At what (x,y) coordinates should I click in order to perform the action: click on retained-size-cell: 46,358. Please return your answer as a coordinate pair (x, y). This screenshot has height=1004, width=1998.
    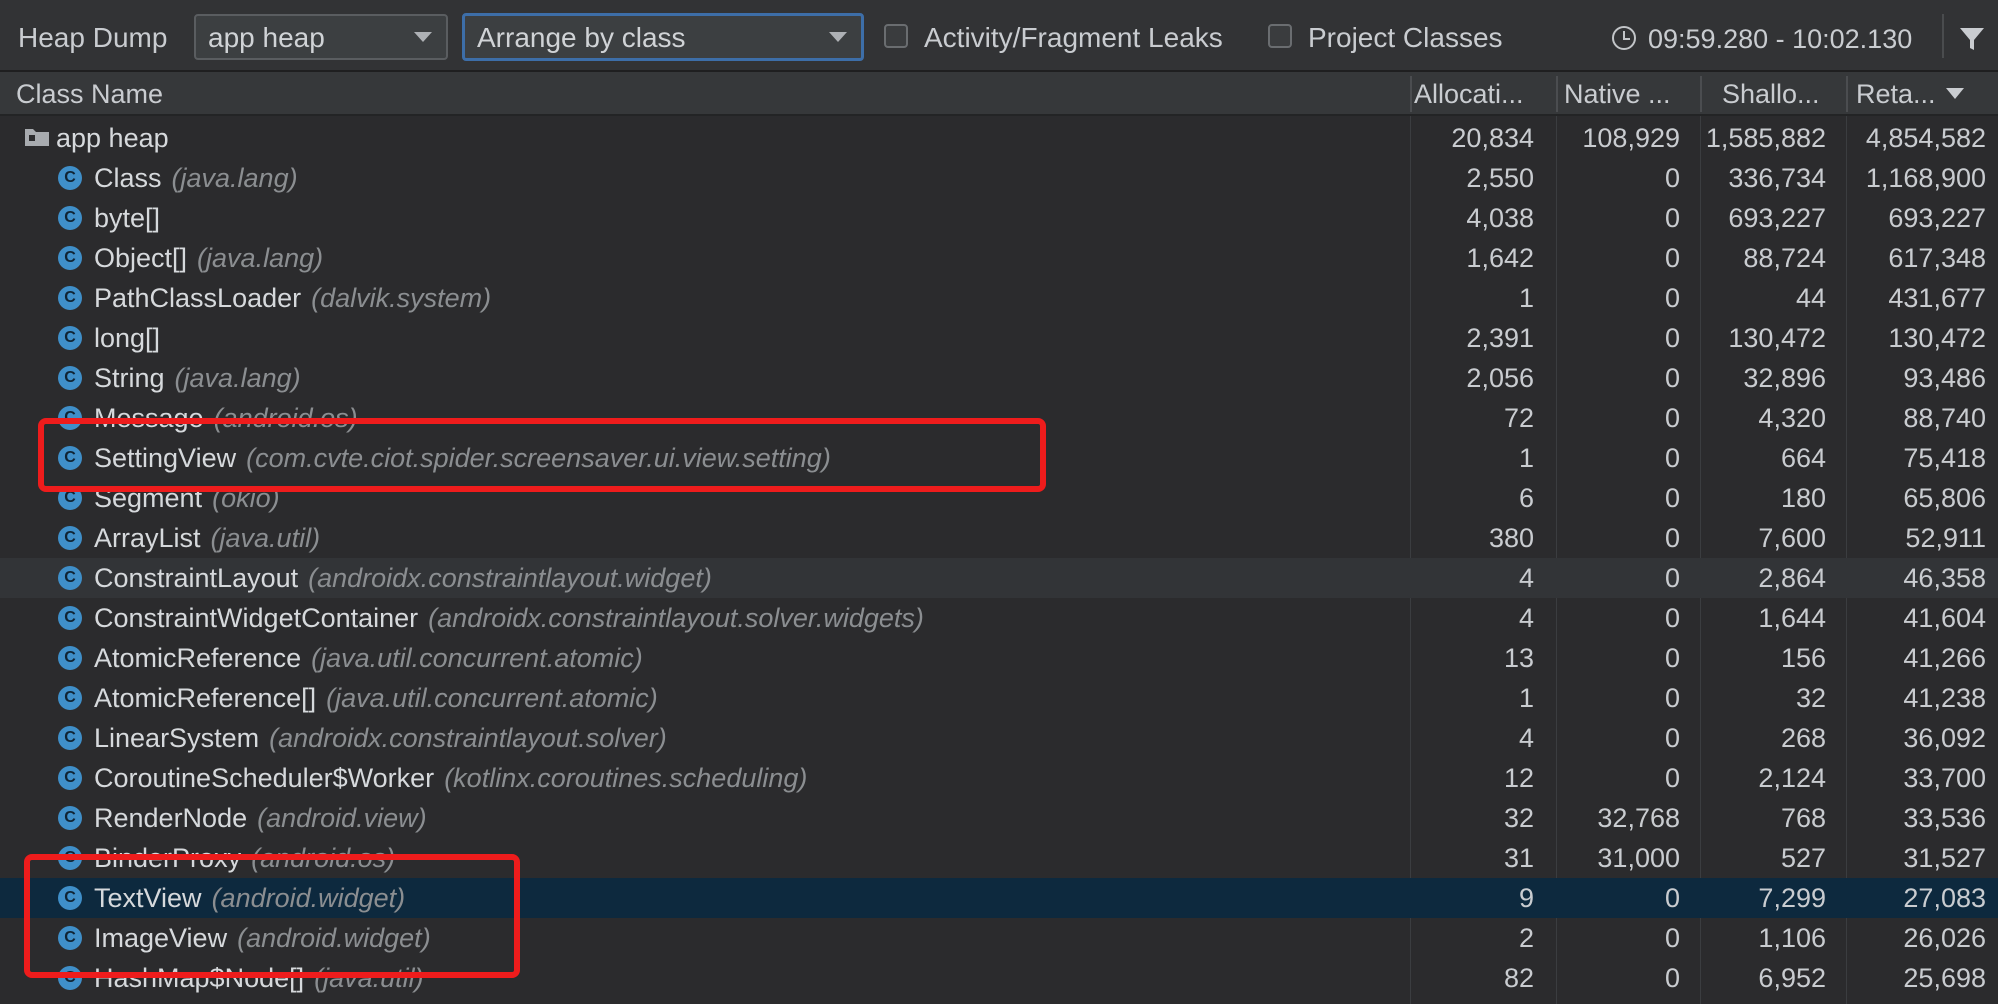
    Looking at the image, I should click on (1944, 578).